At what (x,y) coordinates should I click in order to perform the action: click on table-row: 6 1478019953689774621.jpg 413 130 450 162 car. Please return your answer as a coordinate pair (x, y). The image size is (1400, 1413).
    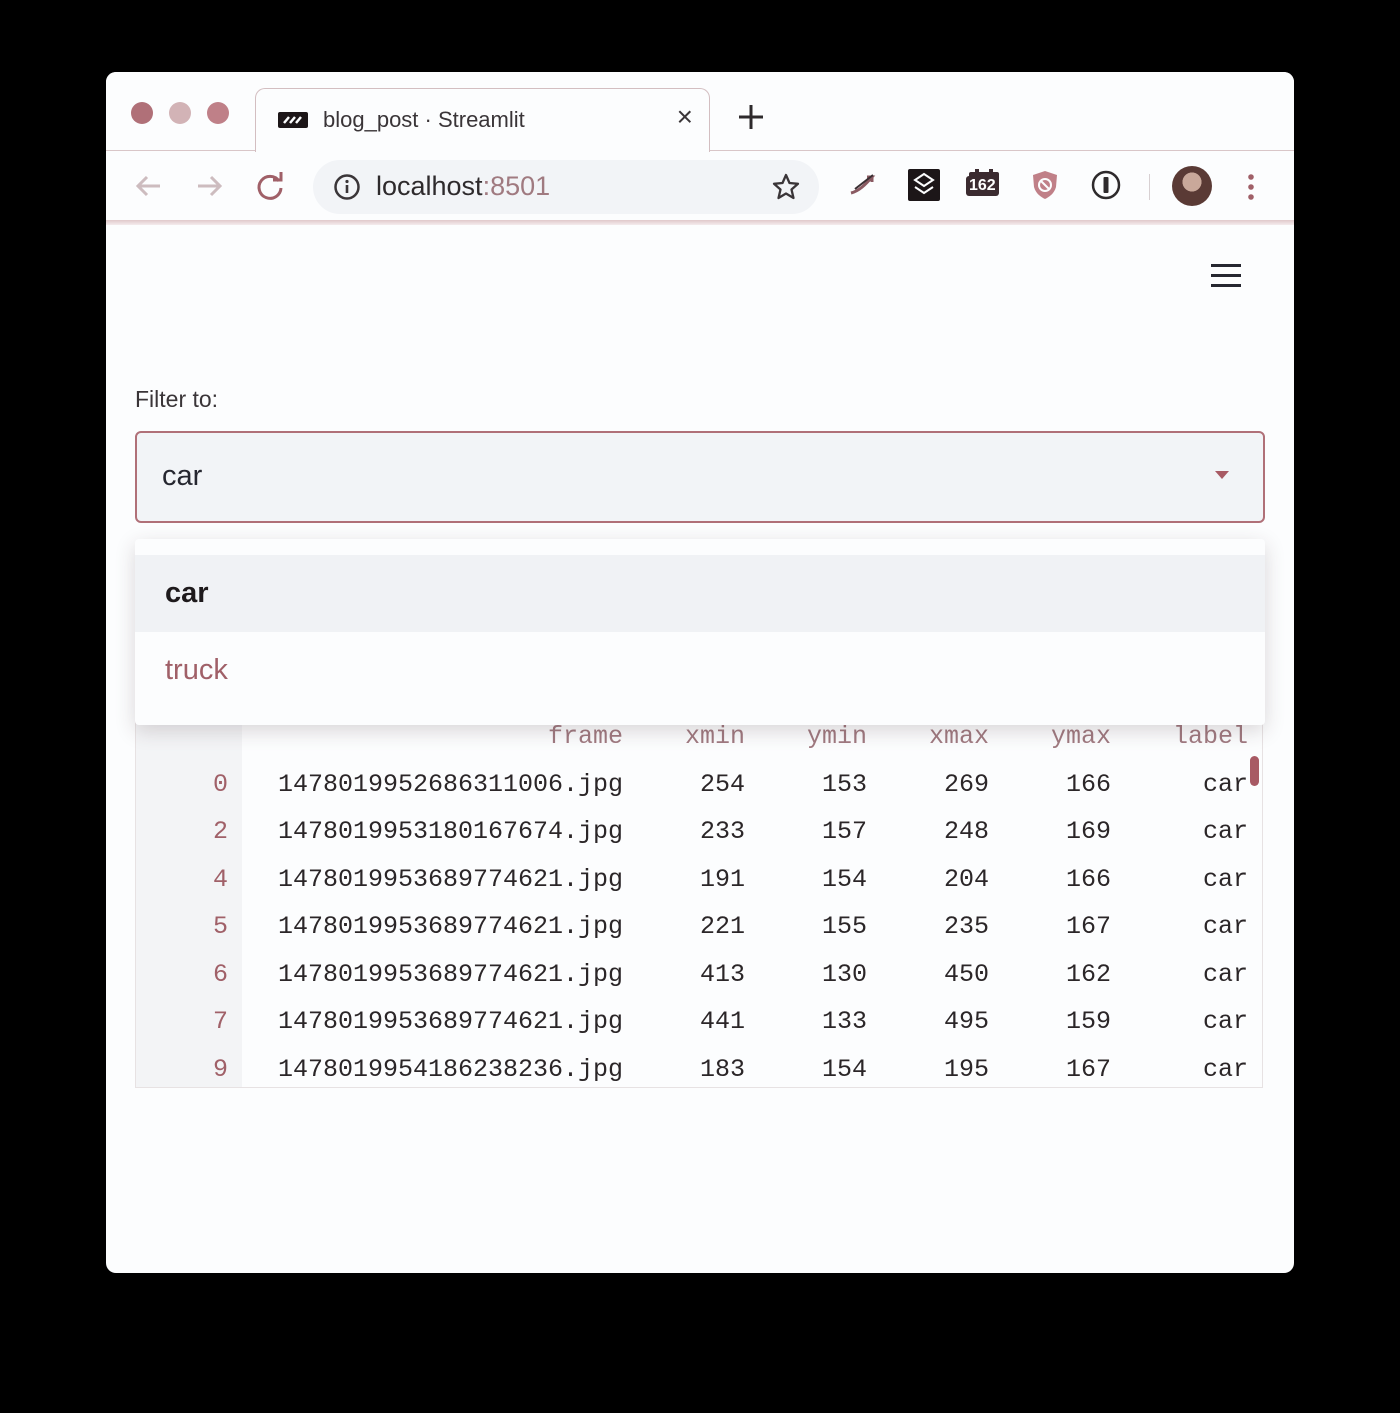
    Looking at the image, I should click on (692, 975).